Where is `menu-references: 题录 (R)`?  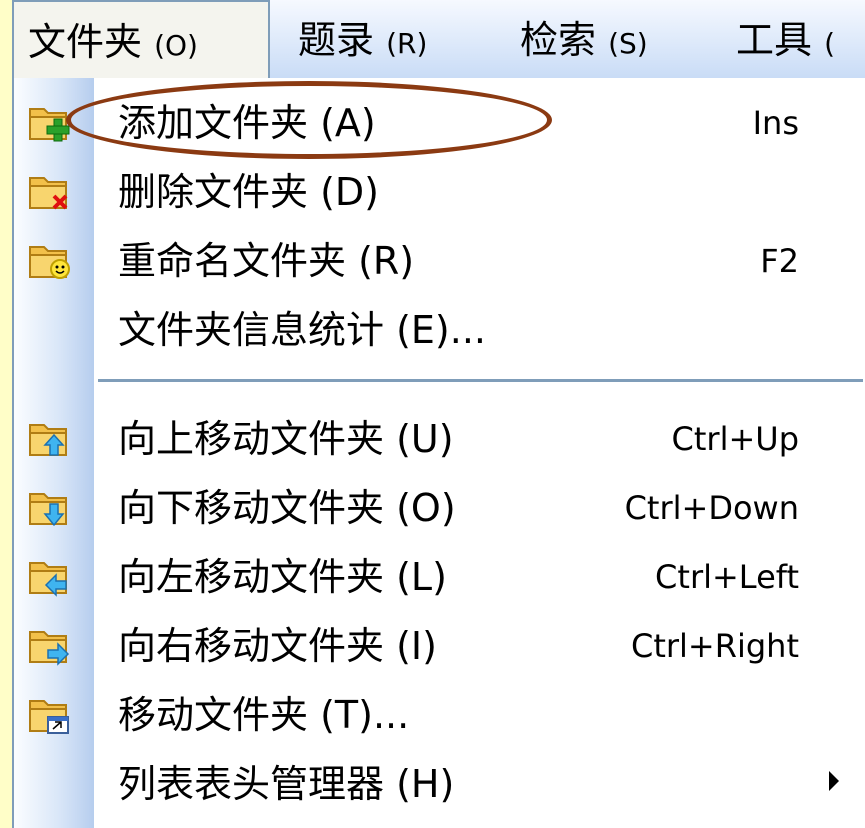 menu-references: 题录 (R) is located at coordinates (362, 39).